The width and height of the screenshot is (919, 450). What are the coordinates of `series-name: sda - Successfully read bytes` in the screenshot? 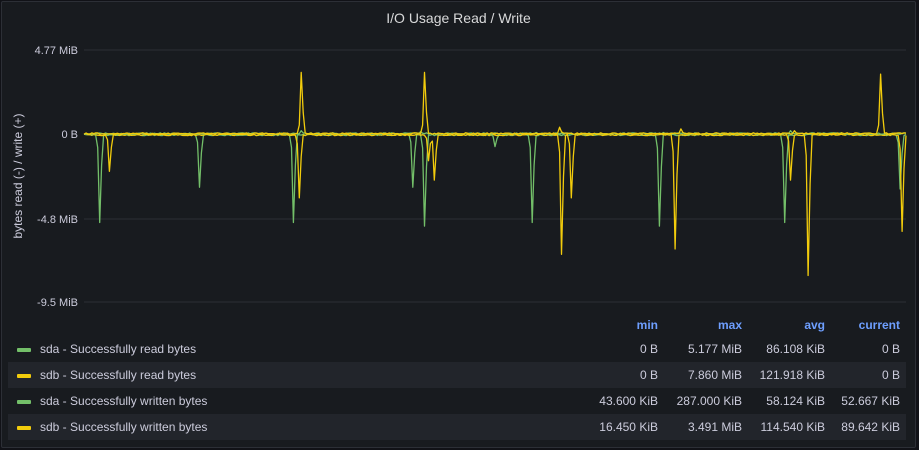 It's located at (118, 349).